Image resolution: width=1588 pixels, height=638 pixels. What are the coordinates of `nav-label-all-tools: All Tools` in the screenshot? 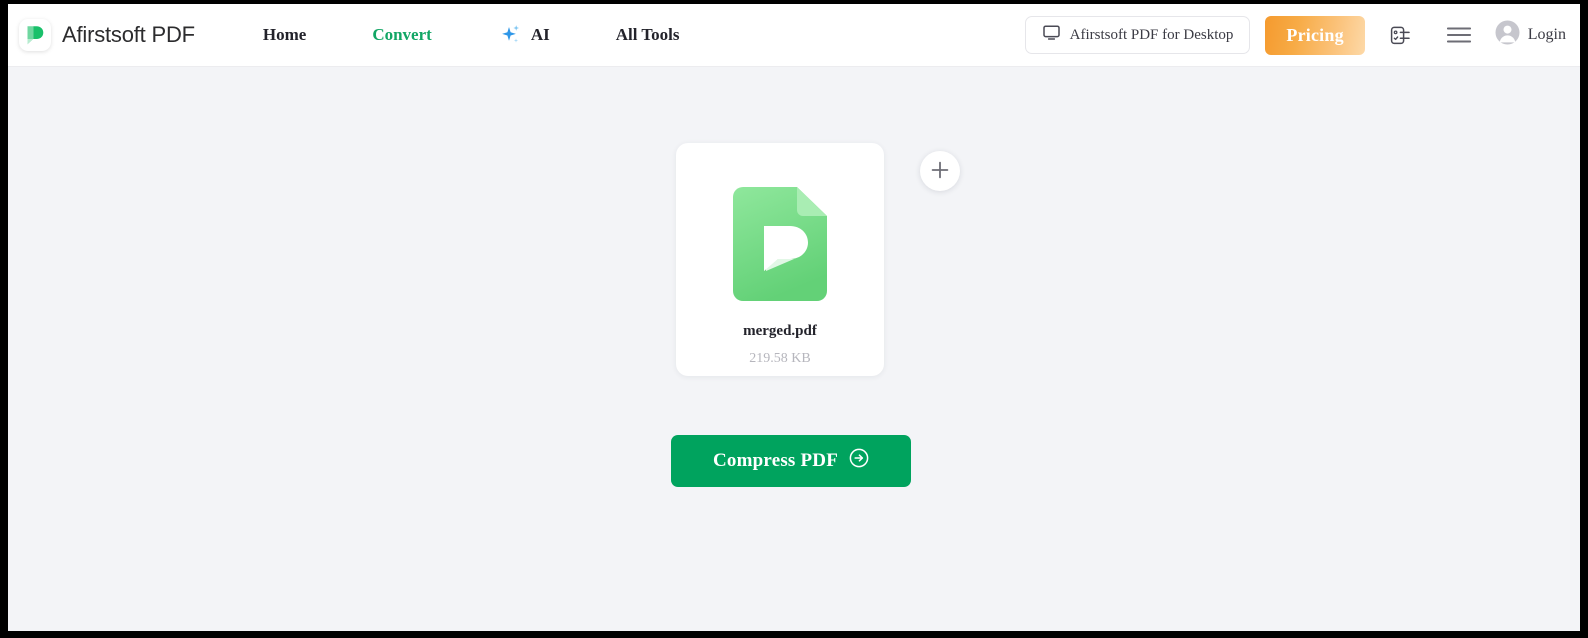 It's located at (647, 34).